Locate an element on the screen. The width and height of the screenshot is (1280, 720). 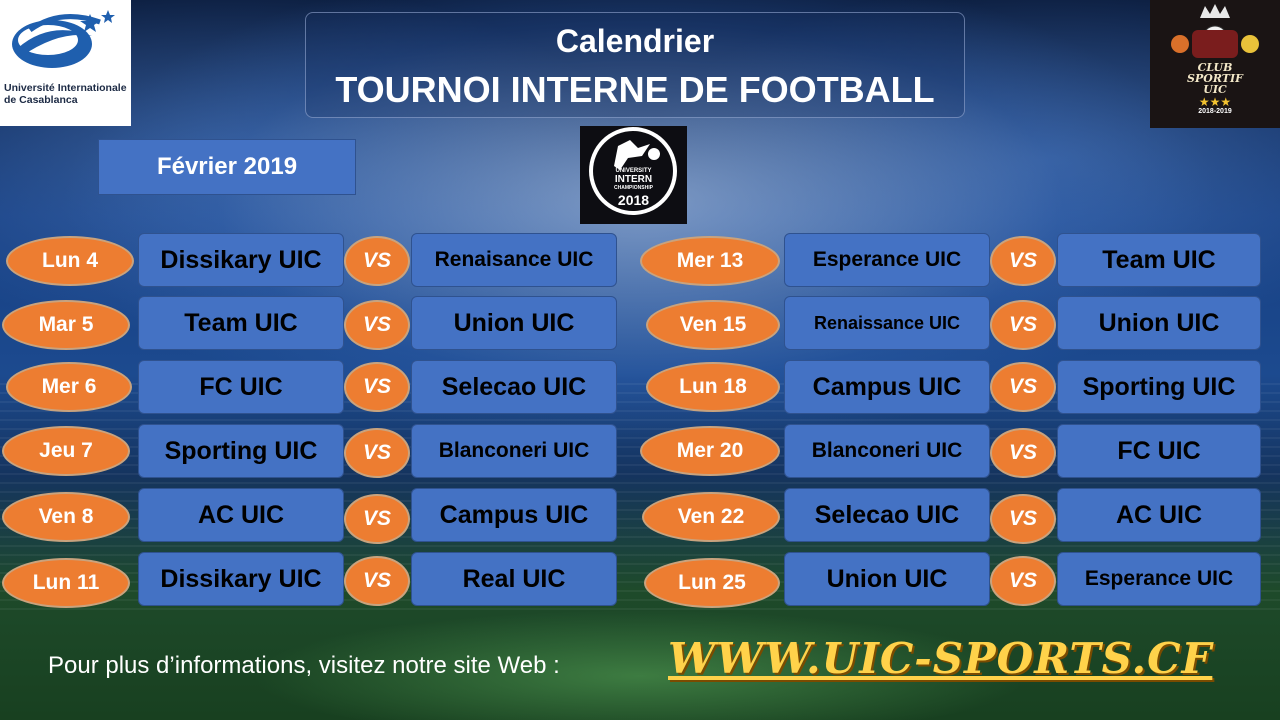
team-away: Renaisance UIC is located at coordinates (514, 260).